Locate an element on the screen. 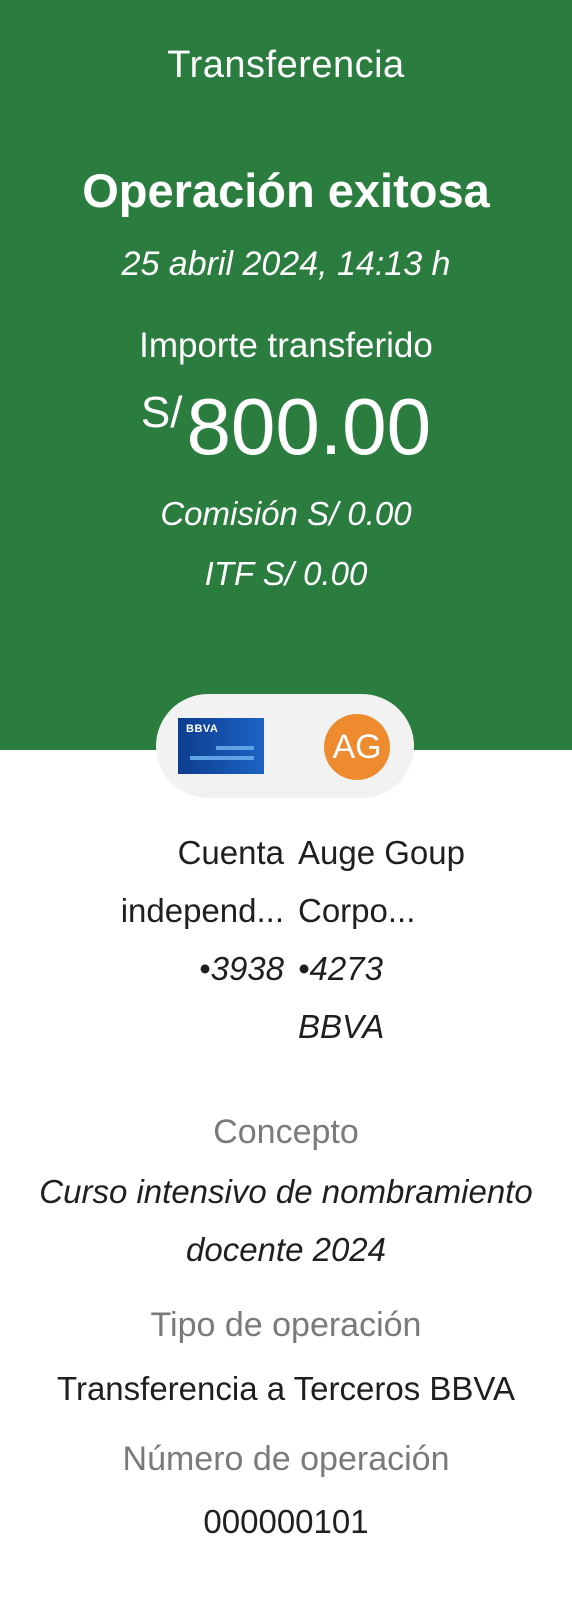 This screenshot has height=1600, width=572. destination-account: Auge Goup Corpo... •4273 BBVA is located at coordinates (381, 940).